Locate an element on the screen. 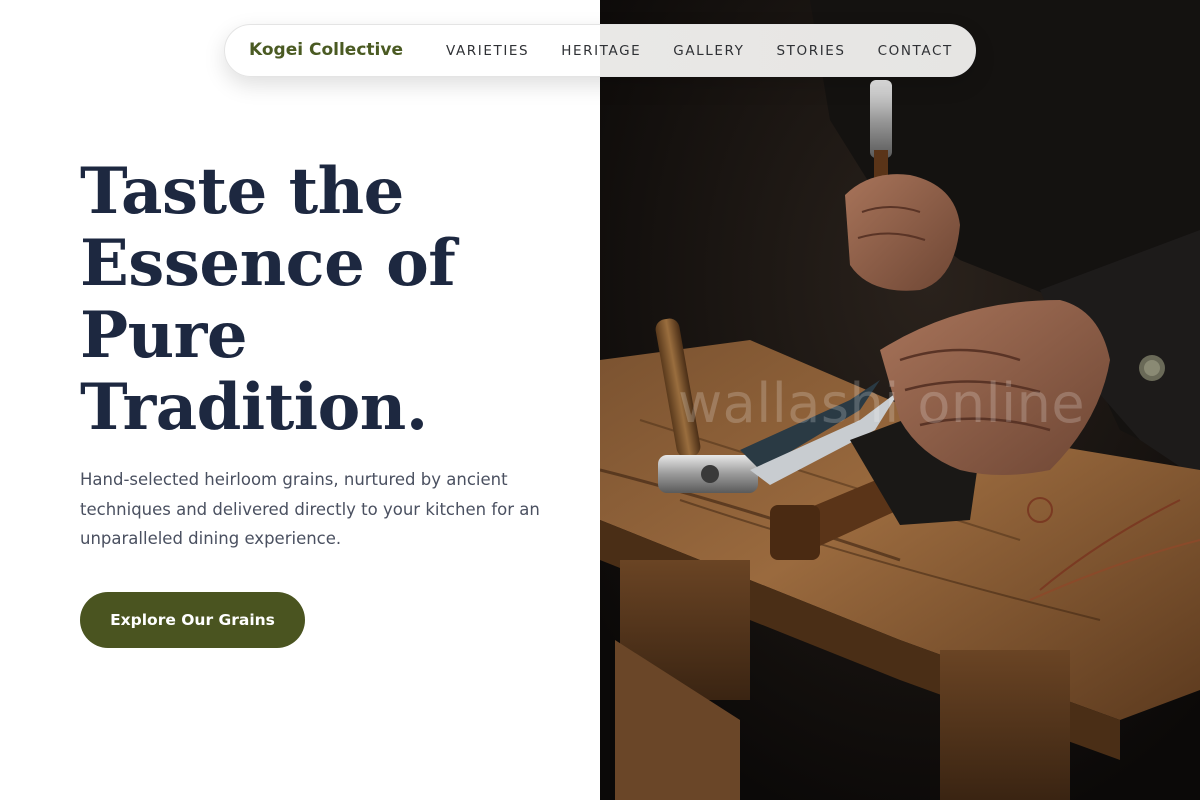 The height and width of the screenshot is (800, 1200). nav-link-varieties: VARIETIES is located at coordinates (487, 51).